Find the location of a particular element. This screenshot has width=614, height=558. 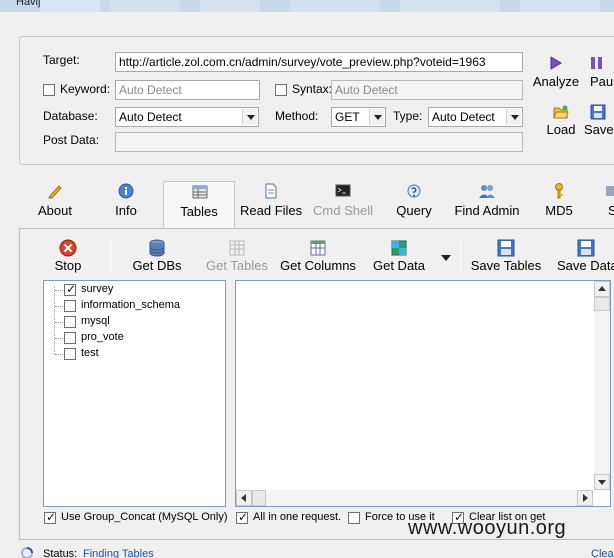

type-label: Type: is located at coordinates (408, 116).